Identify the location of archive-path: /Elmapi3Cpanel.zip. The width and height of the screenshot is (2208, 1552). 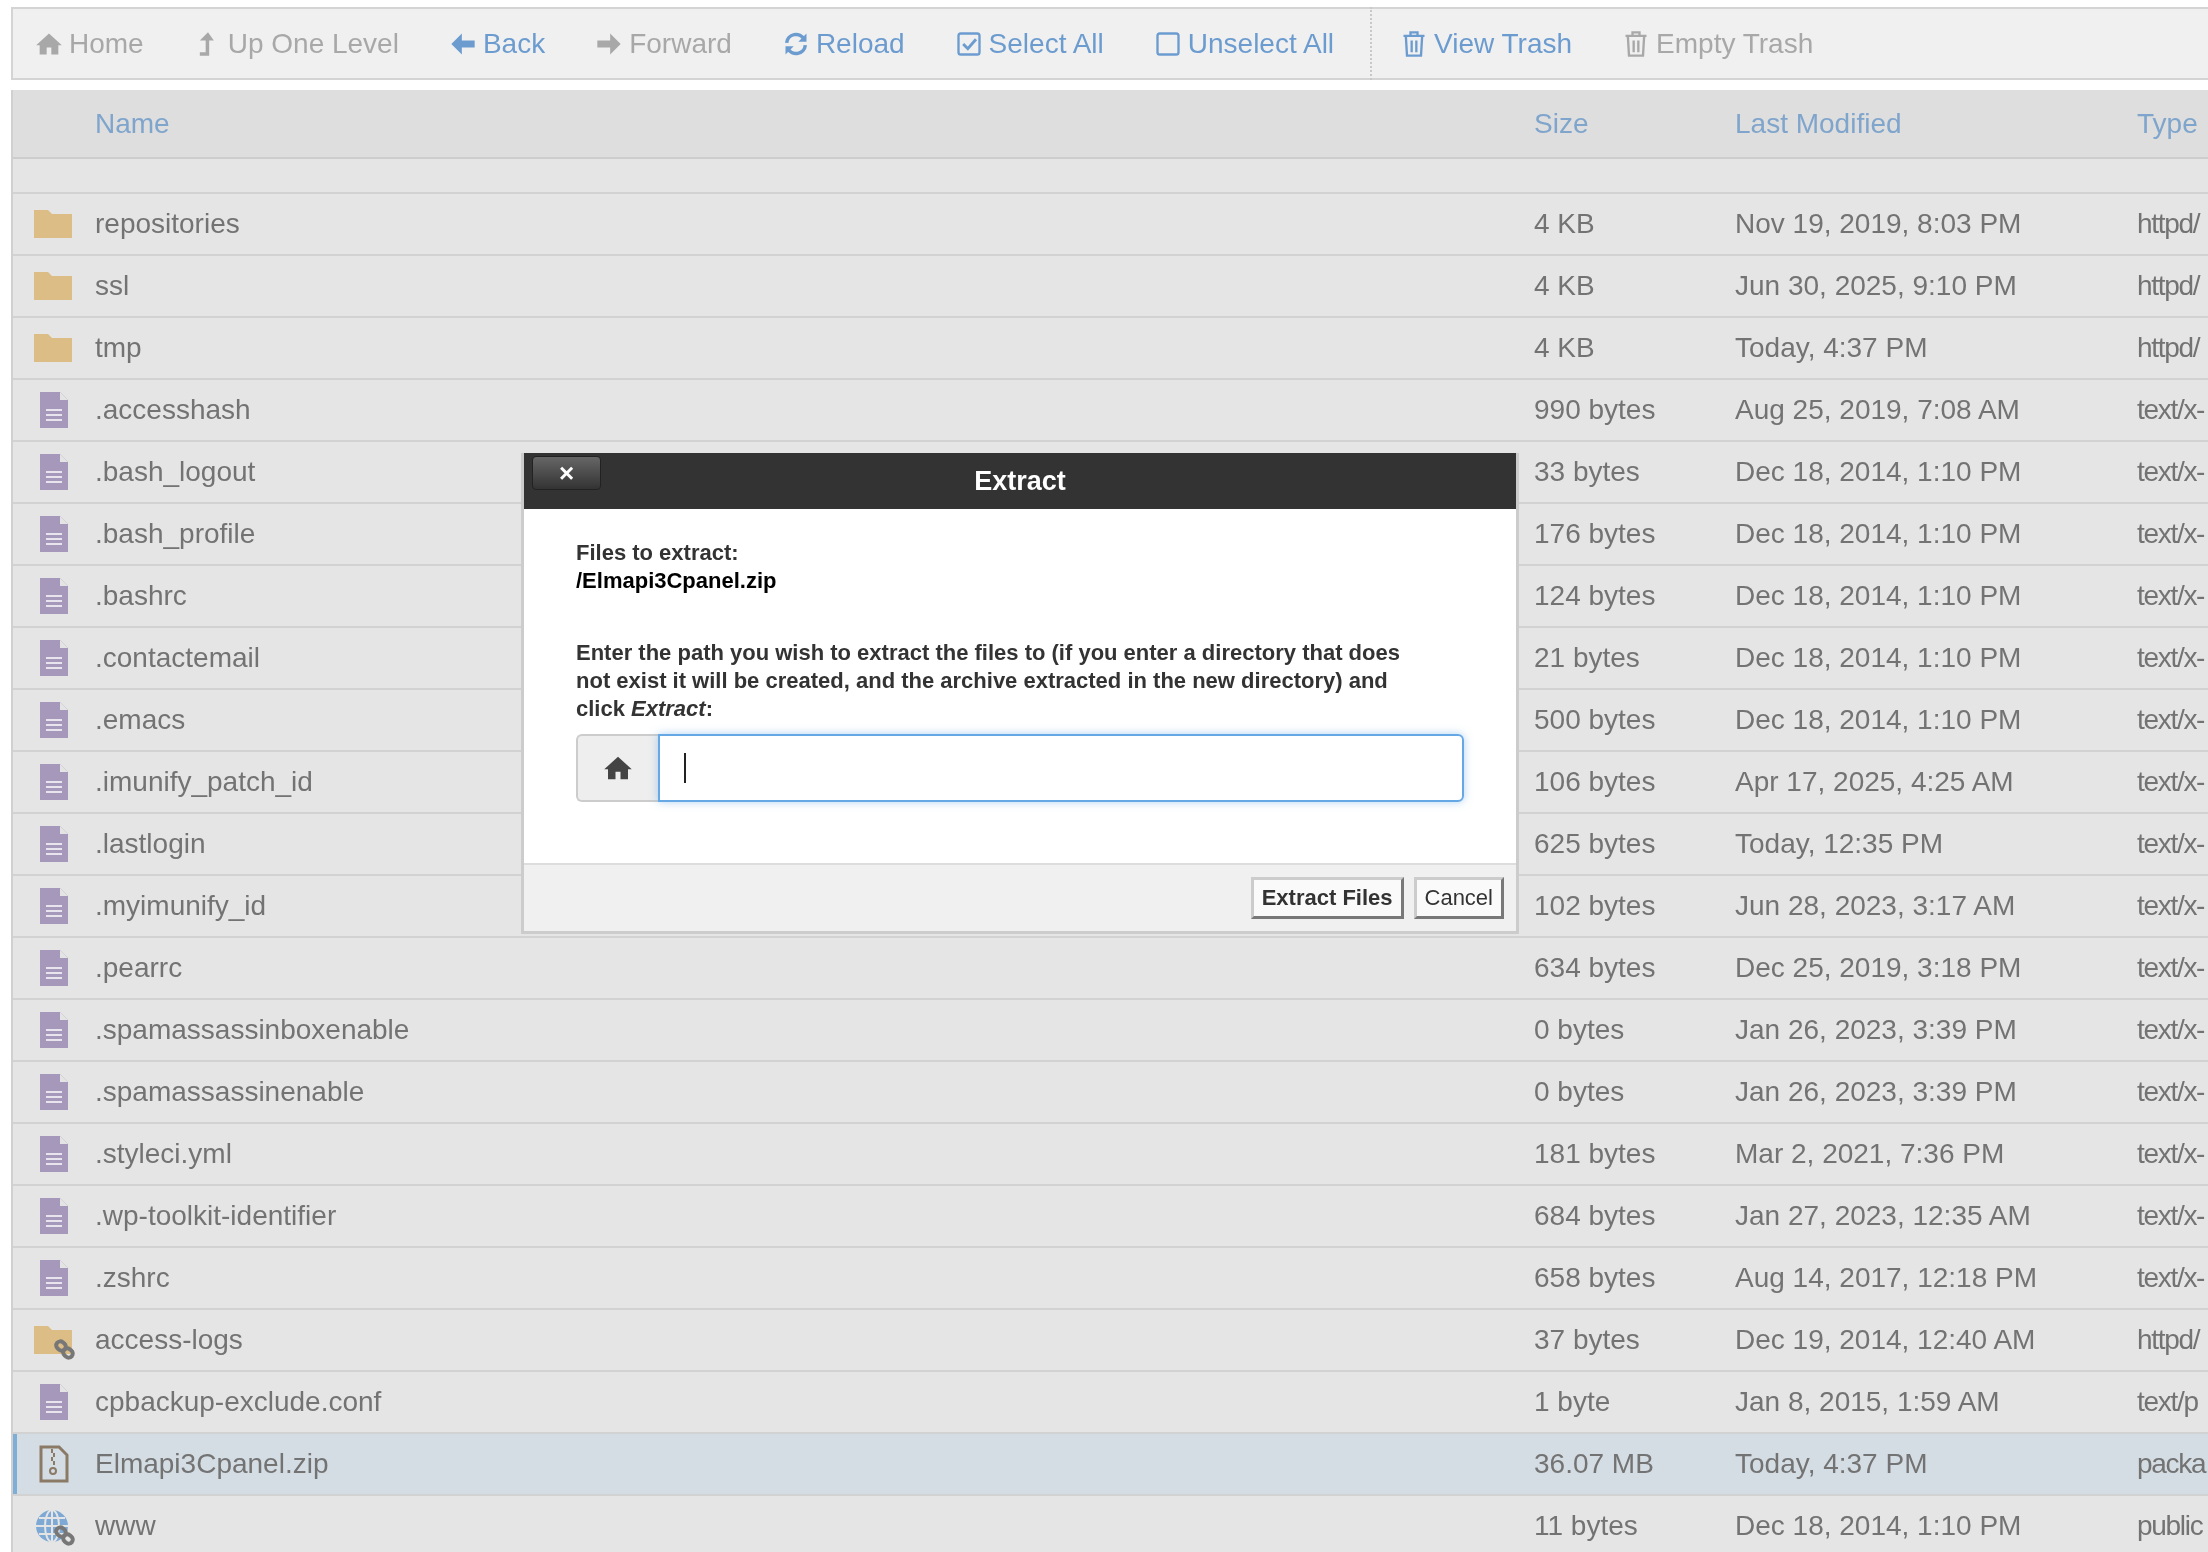
(677, 581).